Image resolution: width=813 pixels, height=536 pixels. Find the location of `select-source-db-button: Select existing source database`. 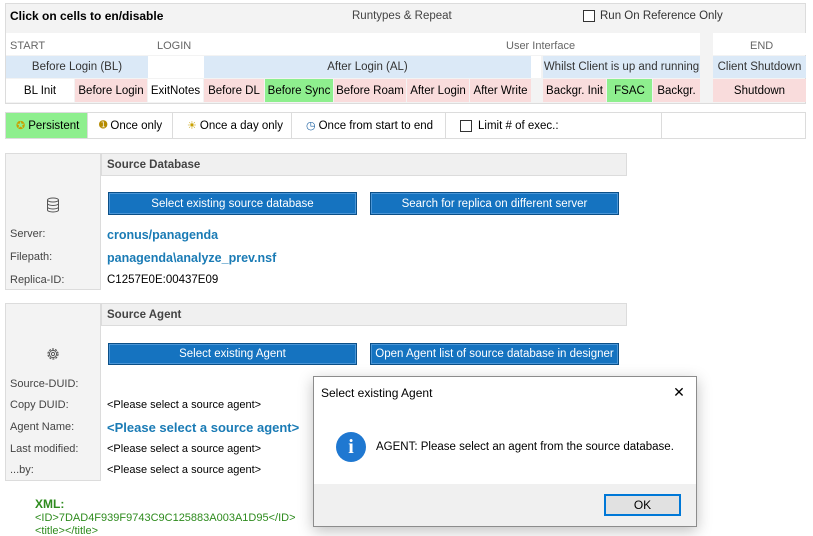

select-source-db-button: Select existing source database is located at coordinates (232, 203).